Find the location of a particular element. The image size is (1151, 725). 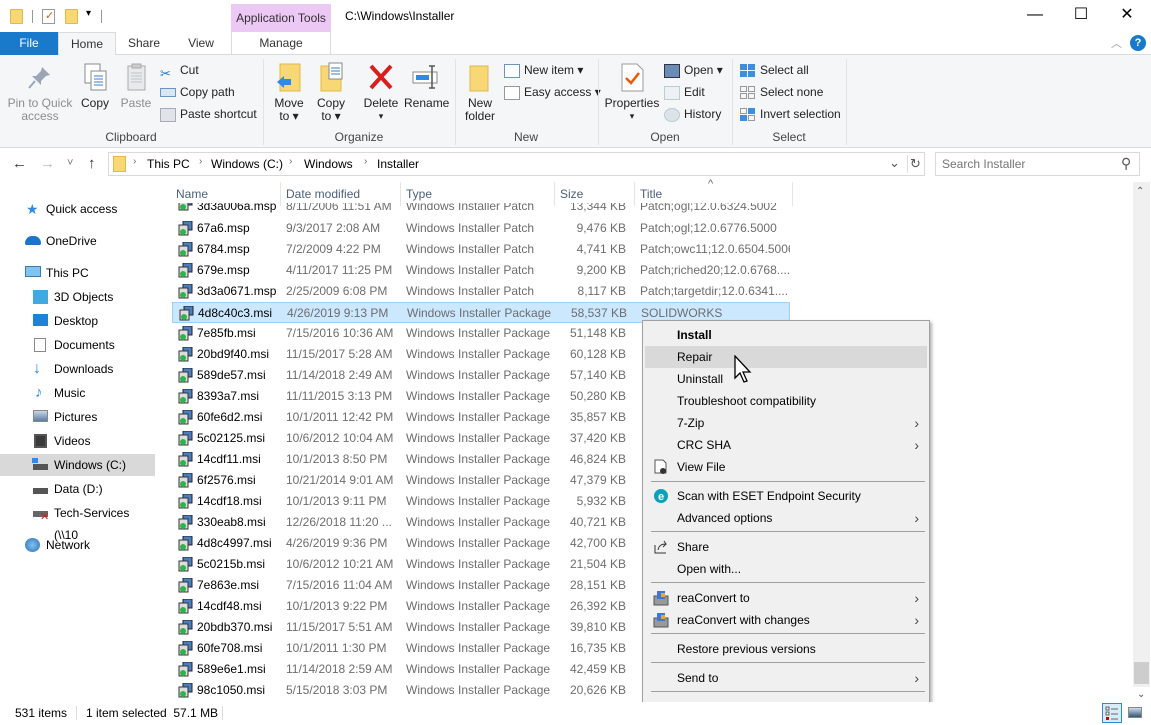

menu-item-uninstall: Uninstall is located at coordinates (786, 379).